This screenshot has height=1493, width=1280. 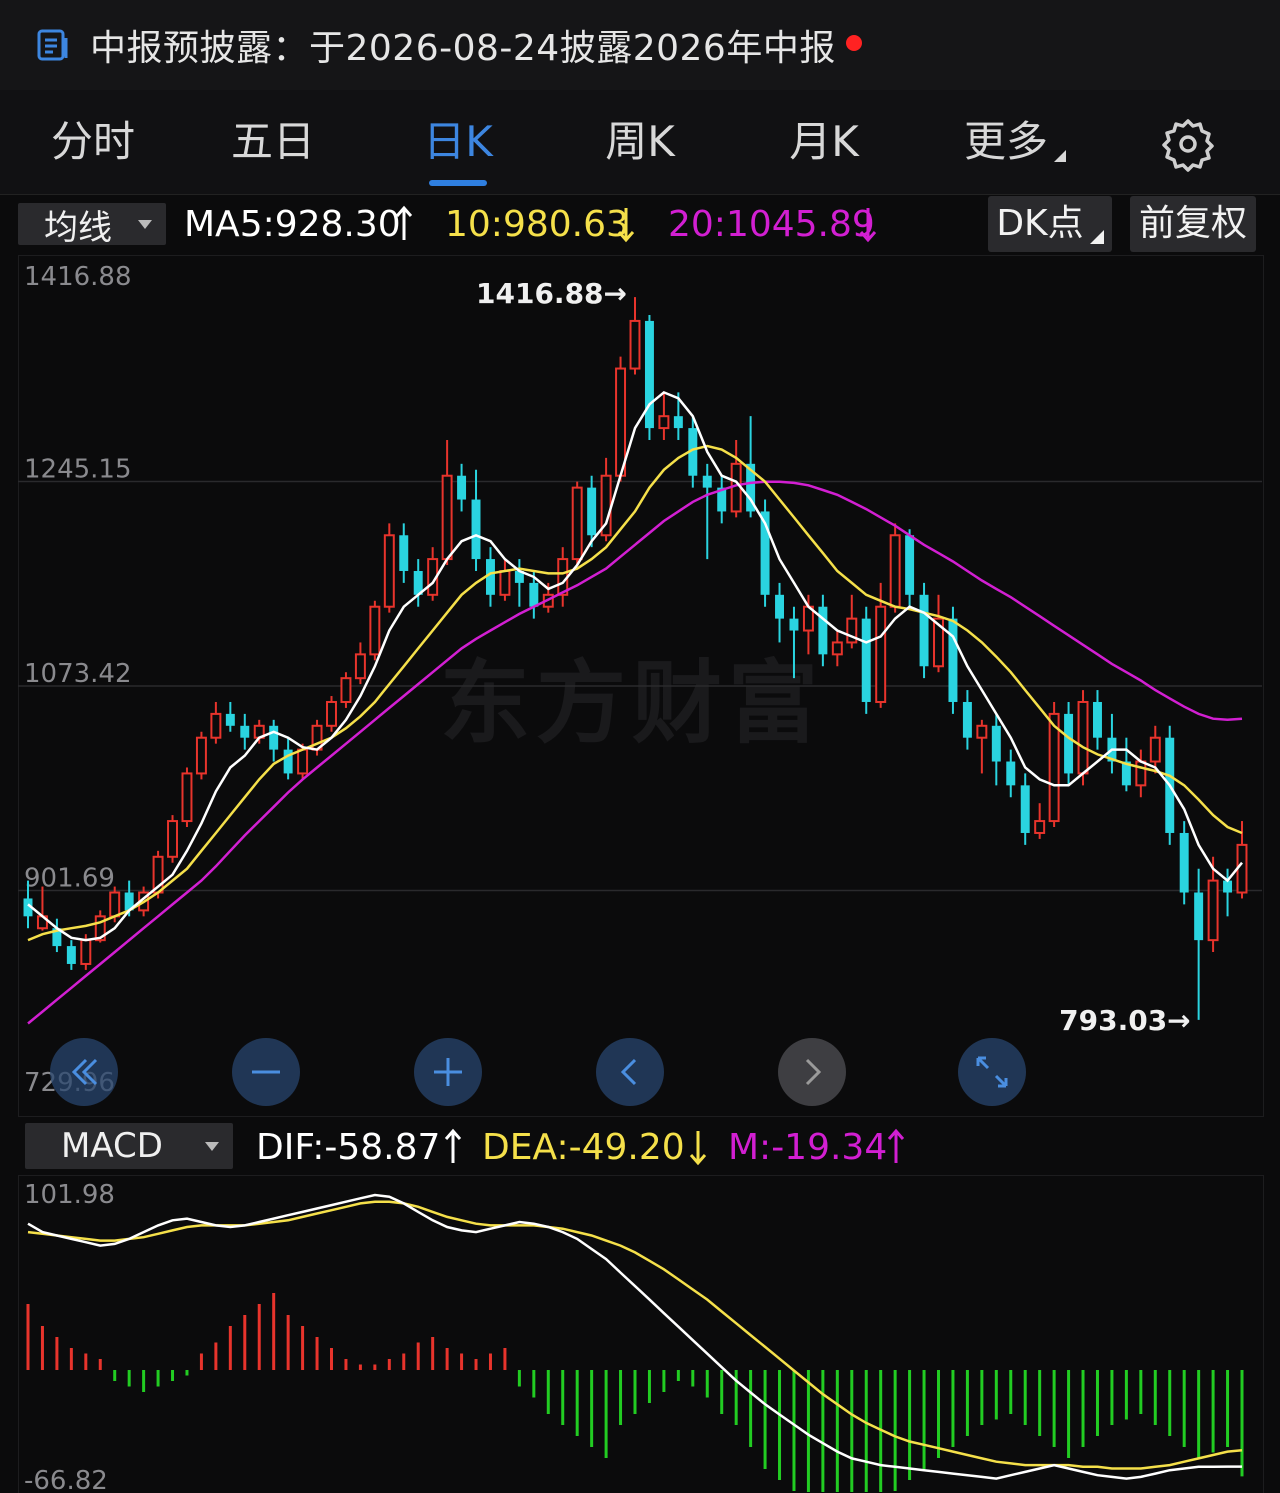 I want to click on period-tabs: 分时 五日 日K 周K 月K 更多, so click(x=640, y=142).